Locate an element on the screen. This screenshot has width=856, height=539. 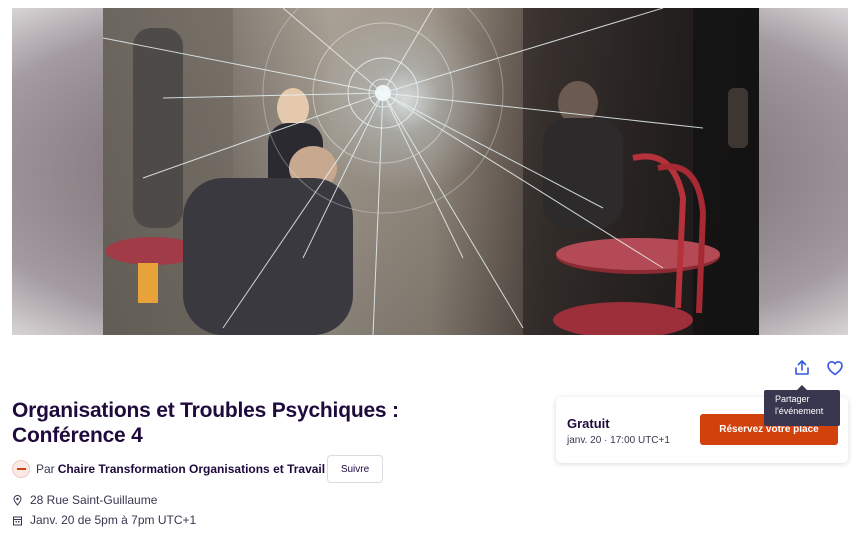
location-pin-icon is located at coordinates (17, 500).